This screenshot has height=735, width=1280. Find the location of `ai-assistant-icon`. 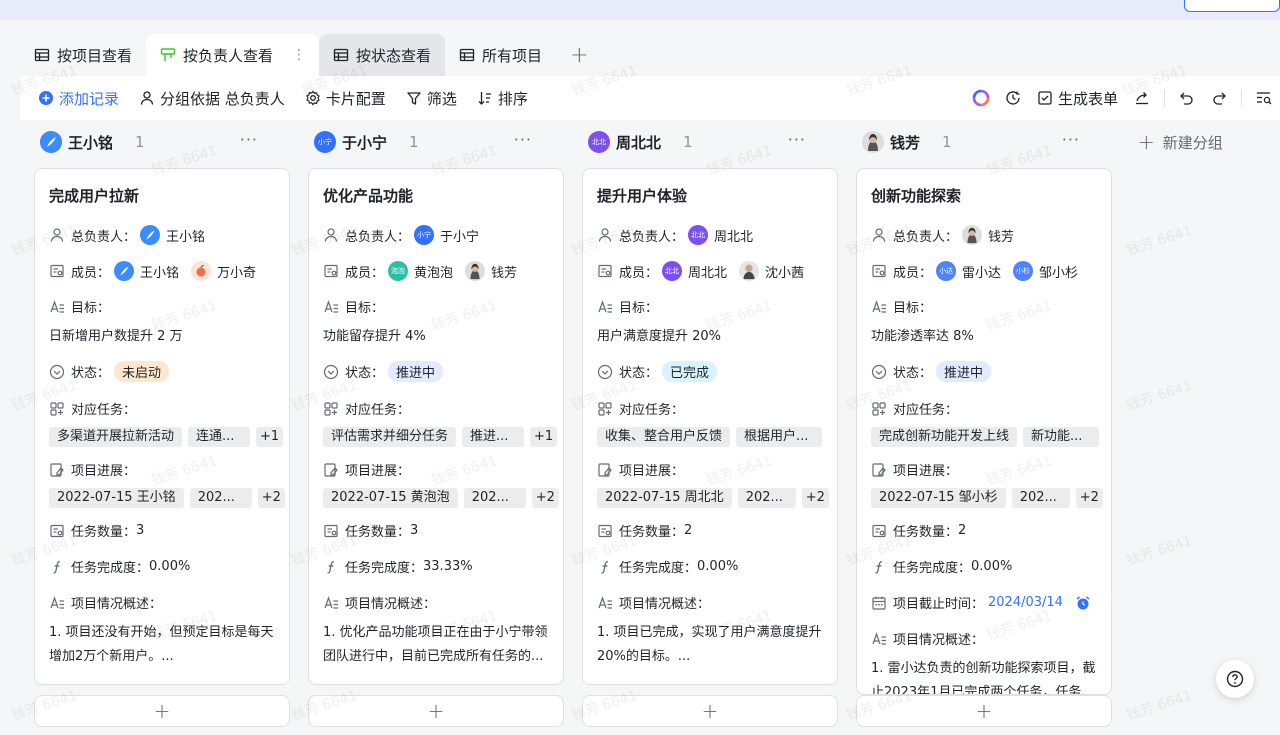

ai-assistant-icon is located at coordinates (981, 98).